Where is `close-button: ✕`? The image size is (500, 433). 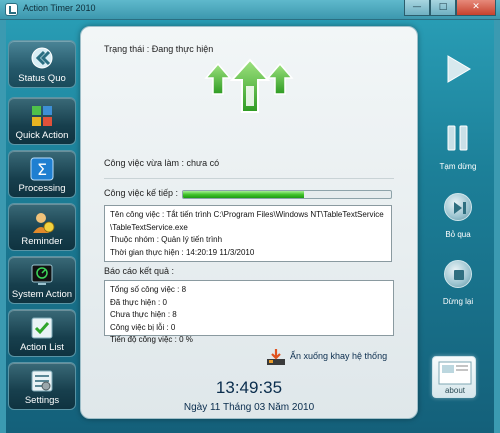 close-button: ✕ is located at coordinates (476, 8).